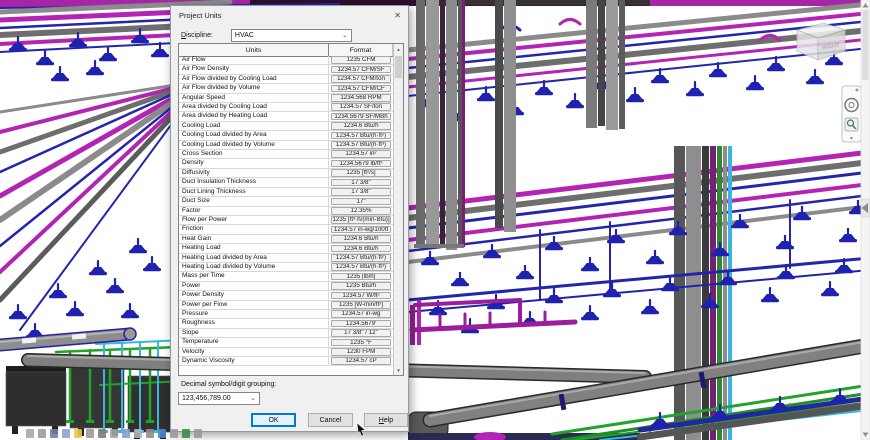 The height and width of the screenshot is (440, 870). What do you see at coordinates (286, 296) in the screenshot?
I see `table-row: Power Density 1234.57 W/ft²` at bounding box center [286, 296].